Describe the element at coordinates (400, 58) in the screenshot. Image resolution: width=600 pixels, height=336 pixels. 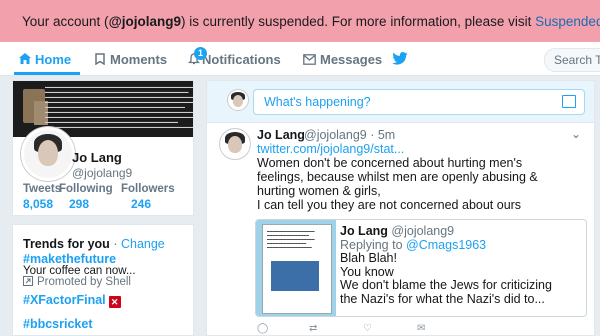
I see `twitter-bird-icon` at that location.